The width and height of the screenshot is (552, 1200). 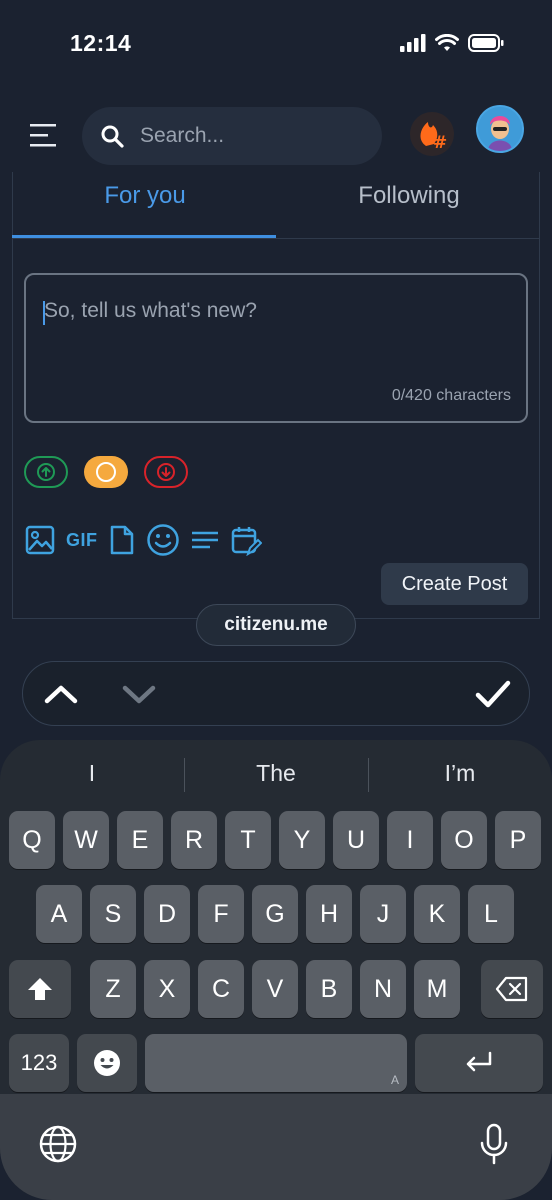 I want to click on browser-url-pill: citizenu.me, so click(x=276, y=625).